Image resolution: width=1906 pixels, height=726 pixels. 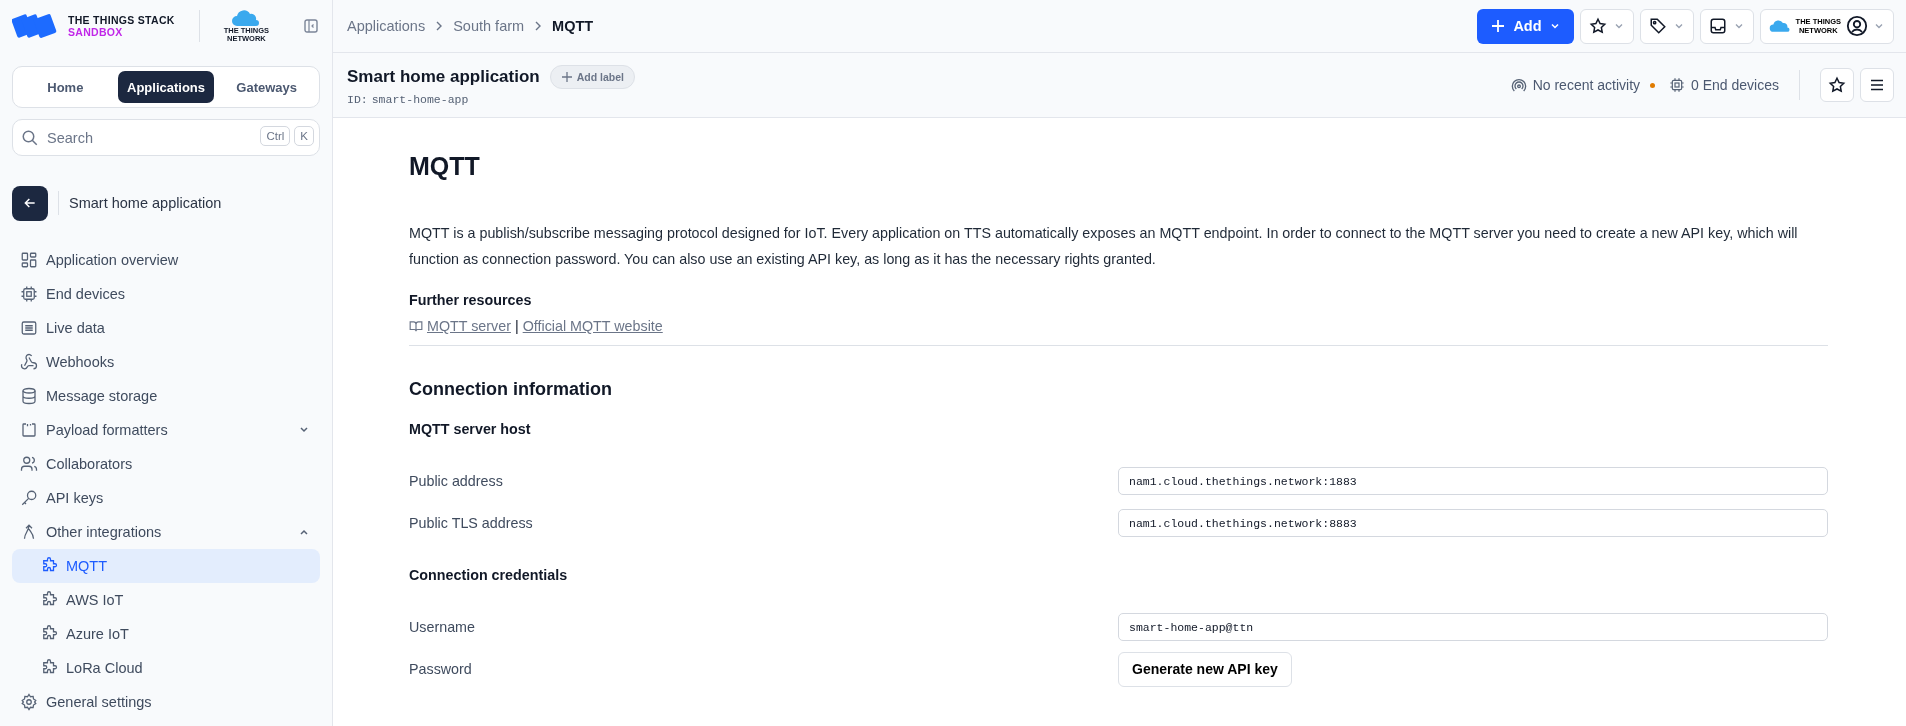 I want to click on shortcut-key: Ctrl, so click(x=275, y=136).